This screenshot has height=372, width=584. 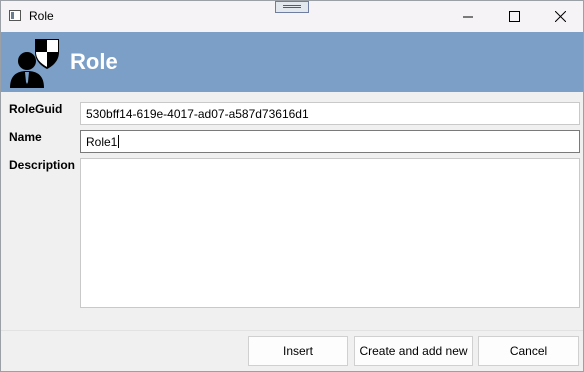 What do you see at coordinates (102, 142) in the screenshot?
I see `name-value: Role1` at bounding box center [102, 142].